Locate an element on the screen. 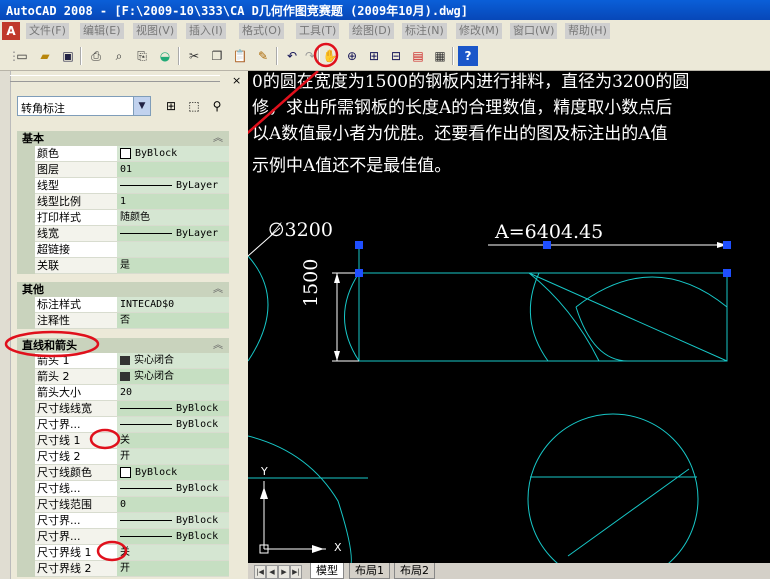 The width and height of the screenshot is (770, 579). property-name: 尺寸线 1 is located at coordinates (76, 440).